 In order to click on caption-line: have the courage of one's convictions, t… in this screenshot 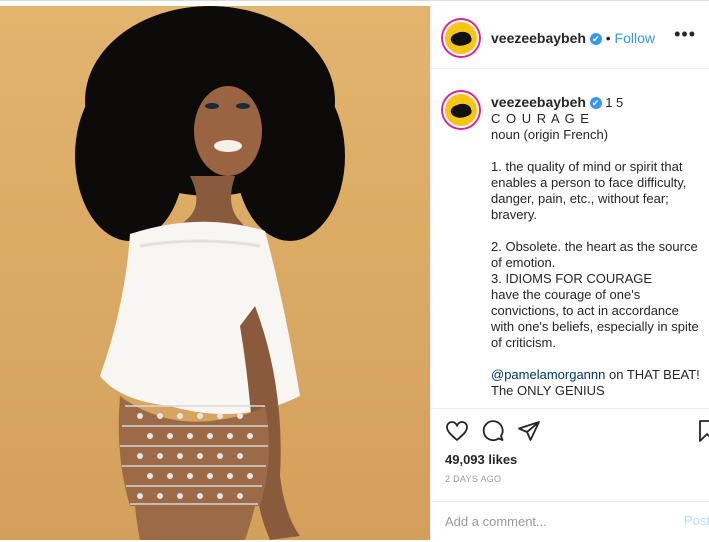, I will do `click(595, 318)`.